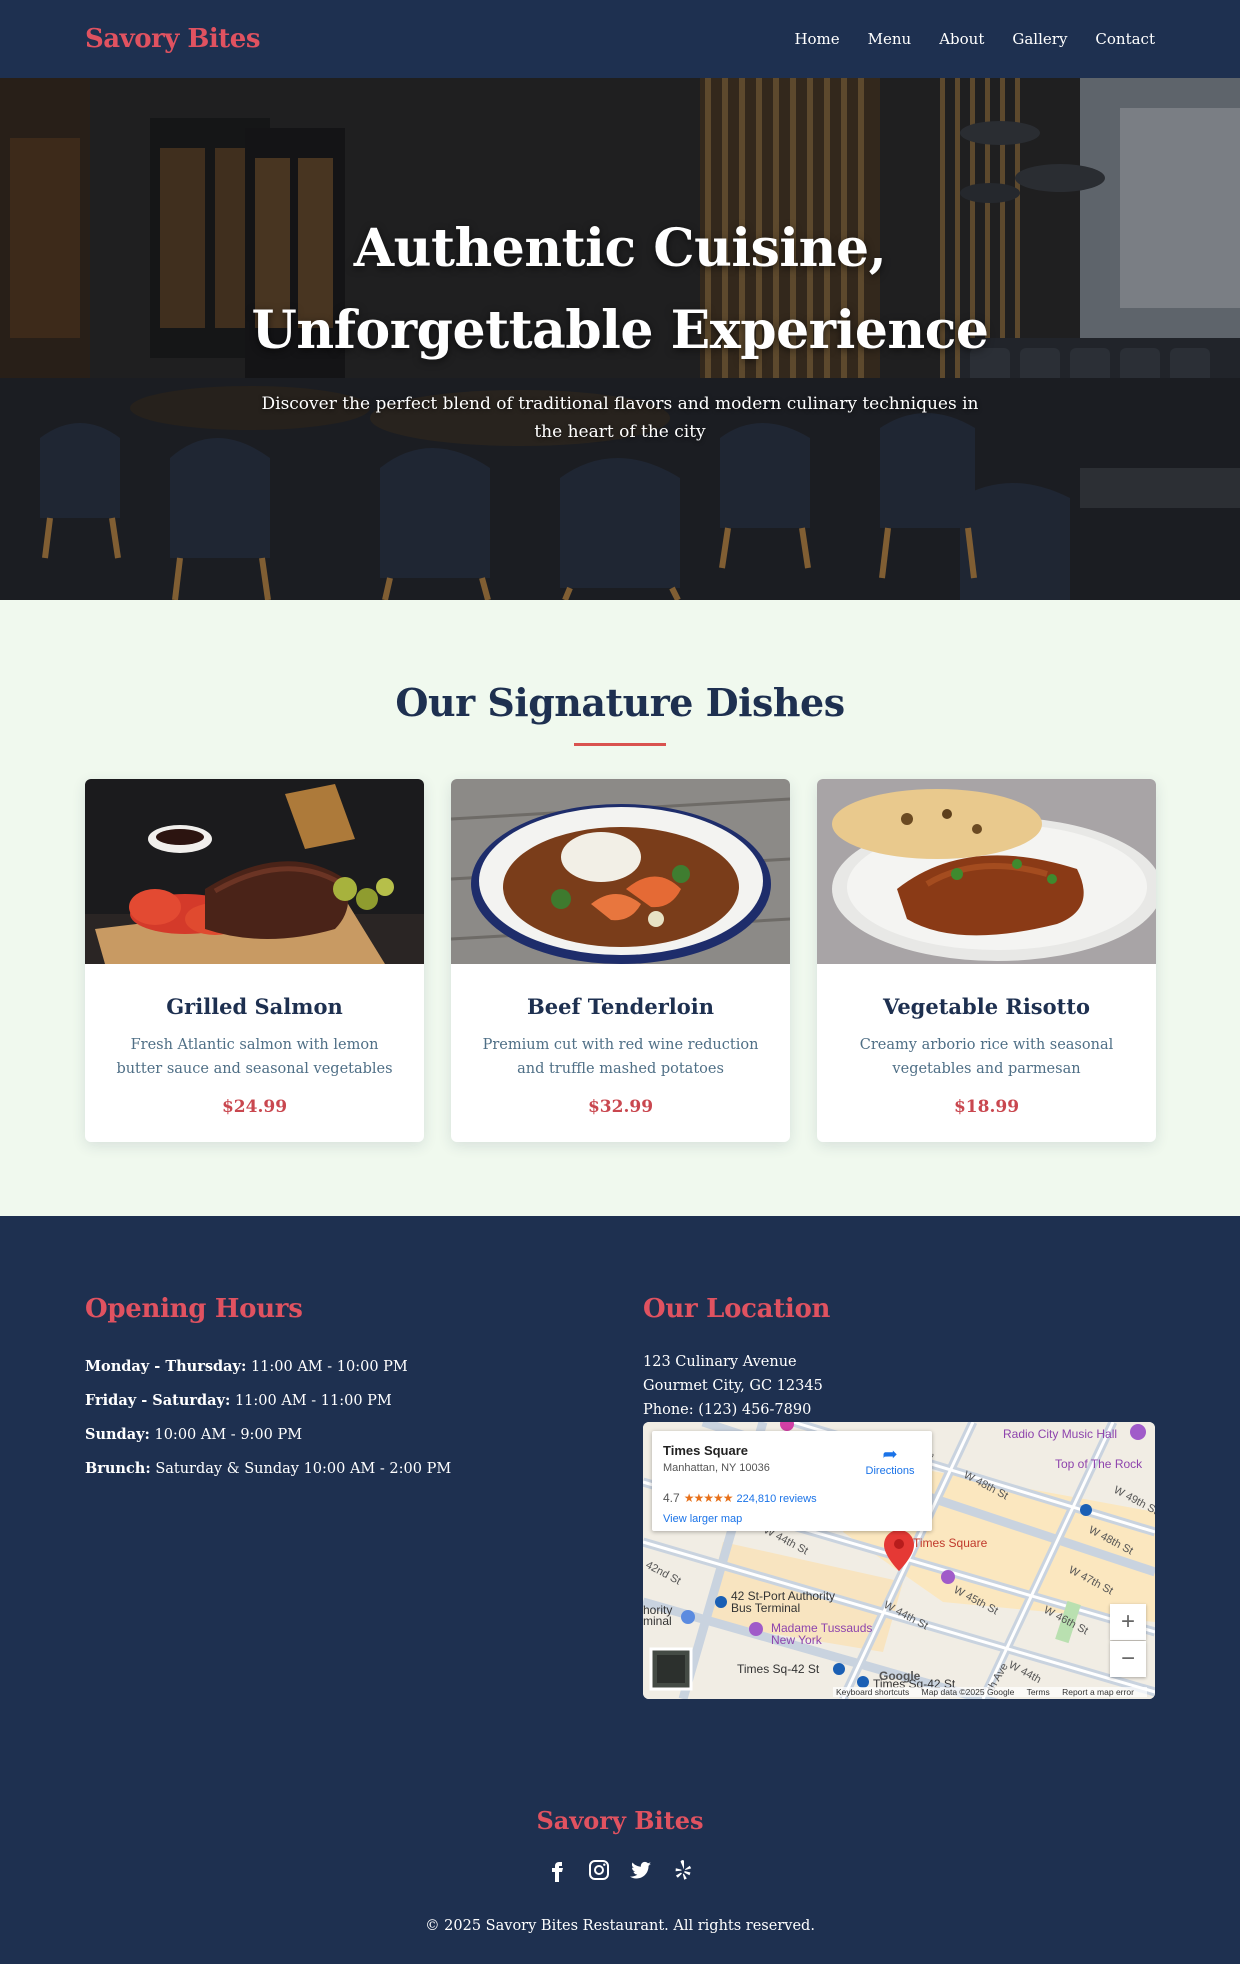  I want to click on map-place-address: Manhattan, NY 10036, so click(716, 1468).